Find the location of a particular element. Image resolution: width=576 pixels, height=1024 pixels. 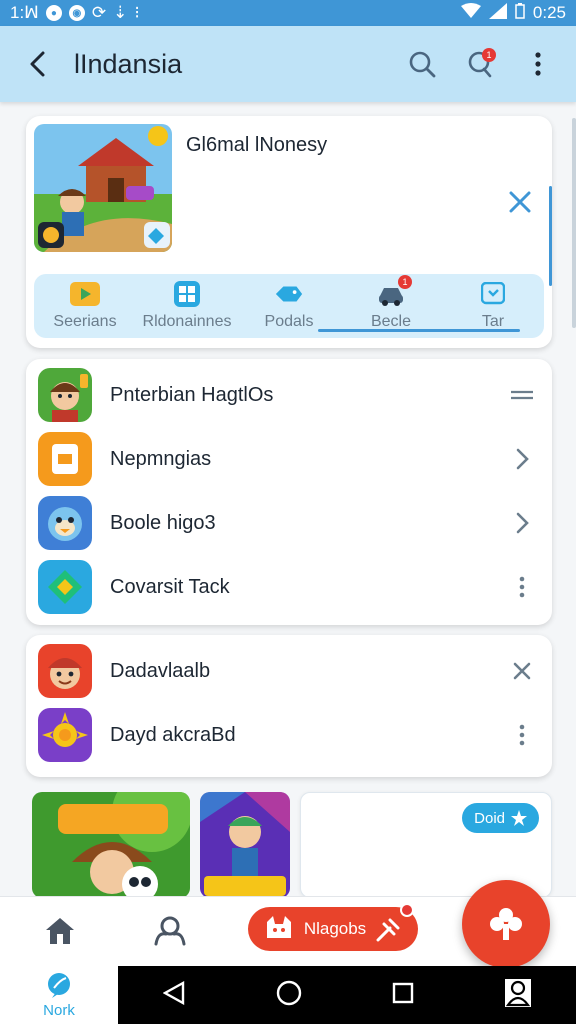

system-recents-button is located at coordinates (403, 995).